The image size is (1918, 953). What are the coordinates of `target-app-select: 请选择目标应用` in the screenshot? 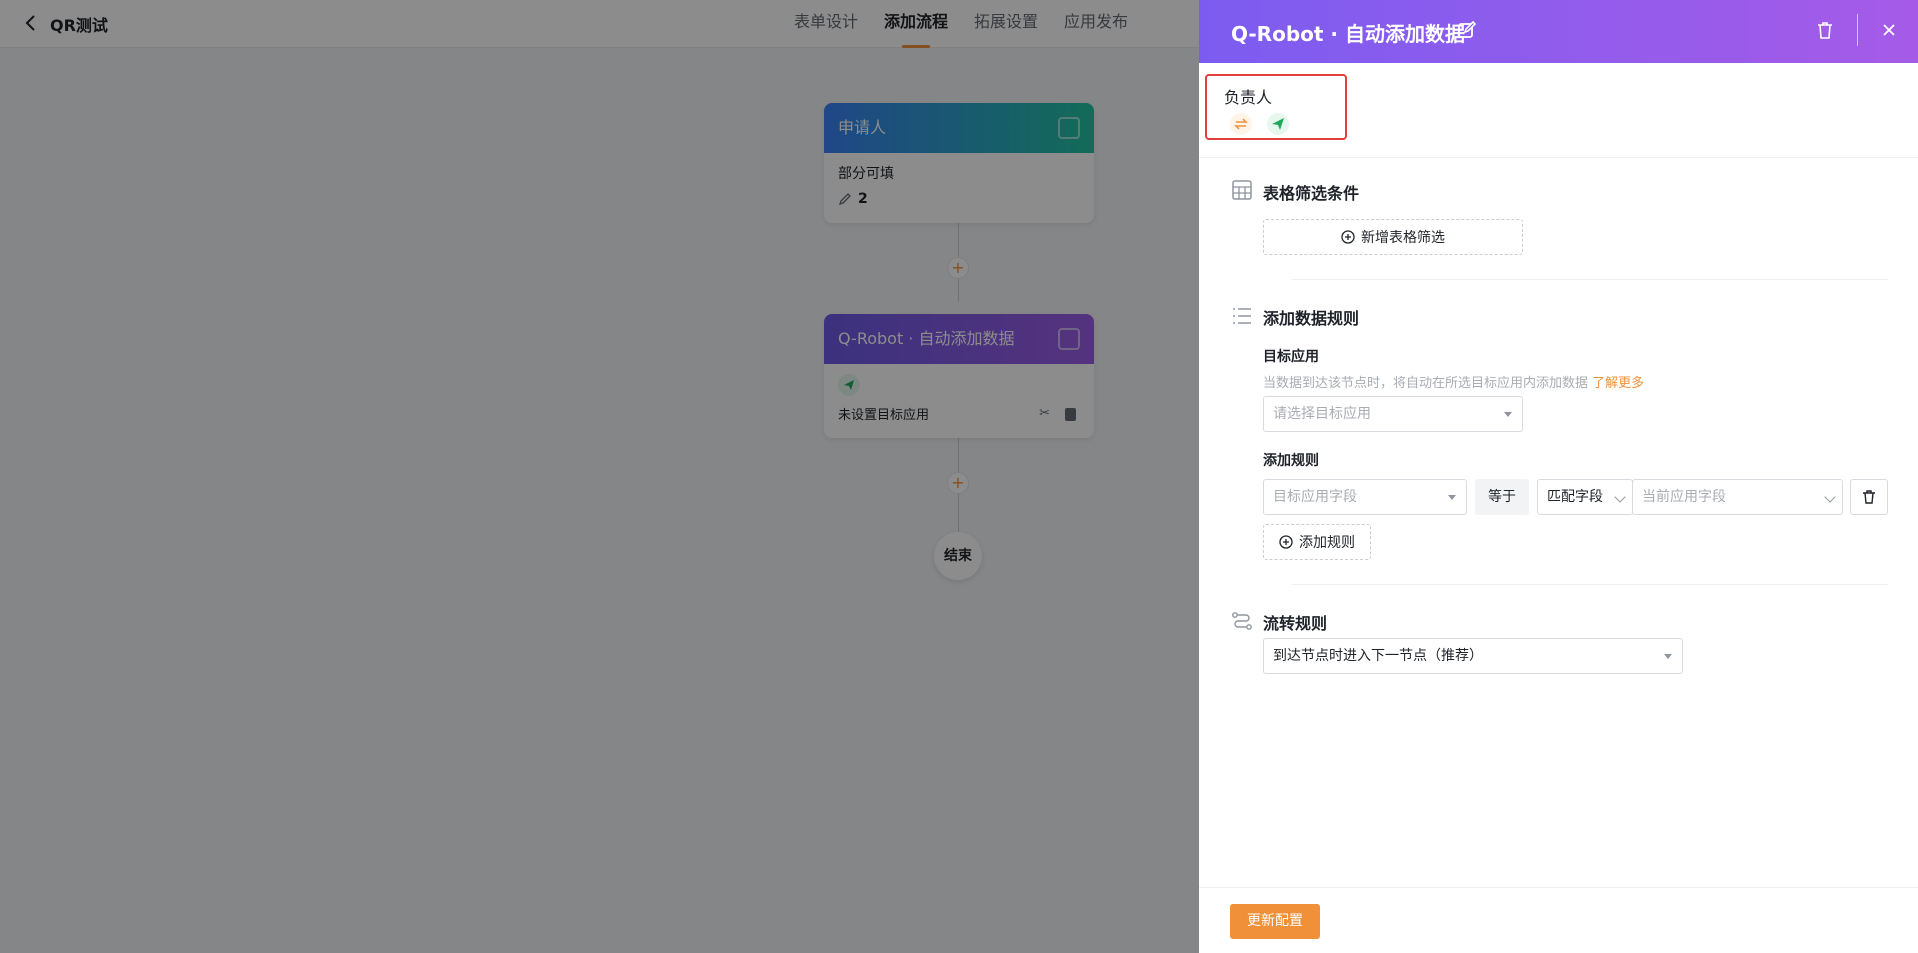 It's located at (1393, 414).